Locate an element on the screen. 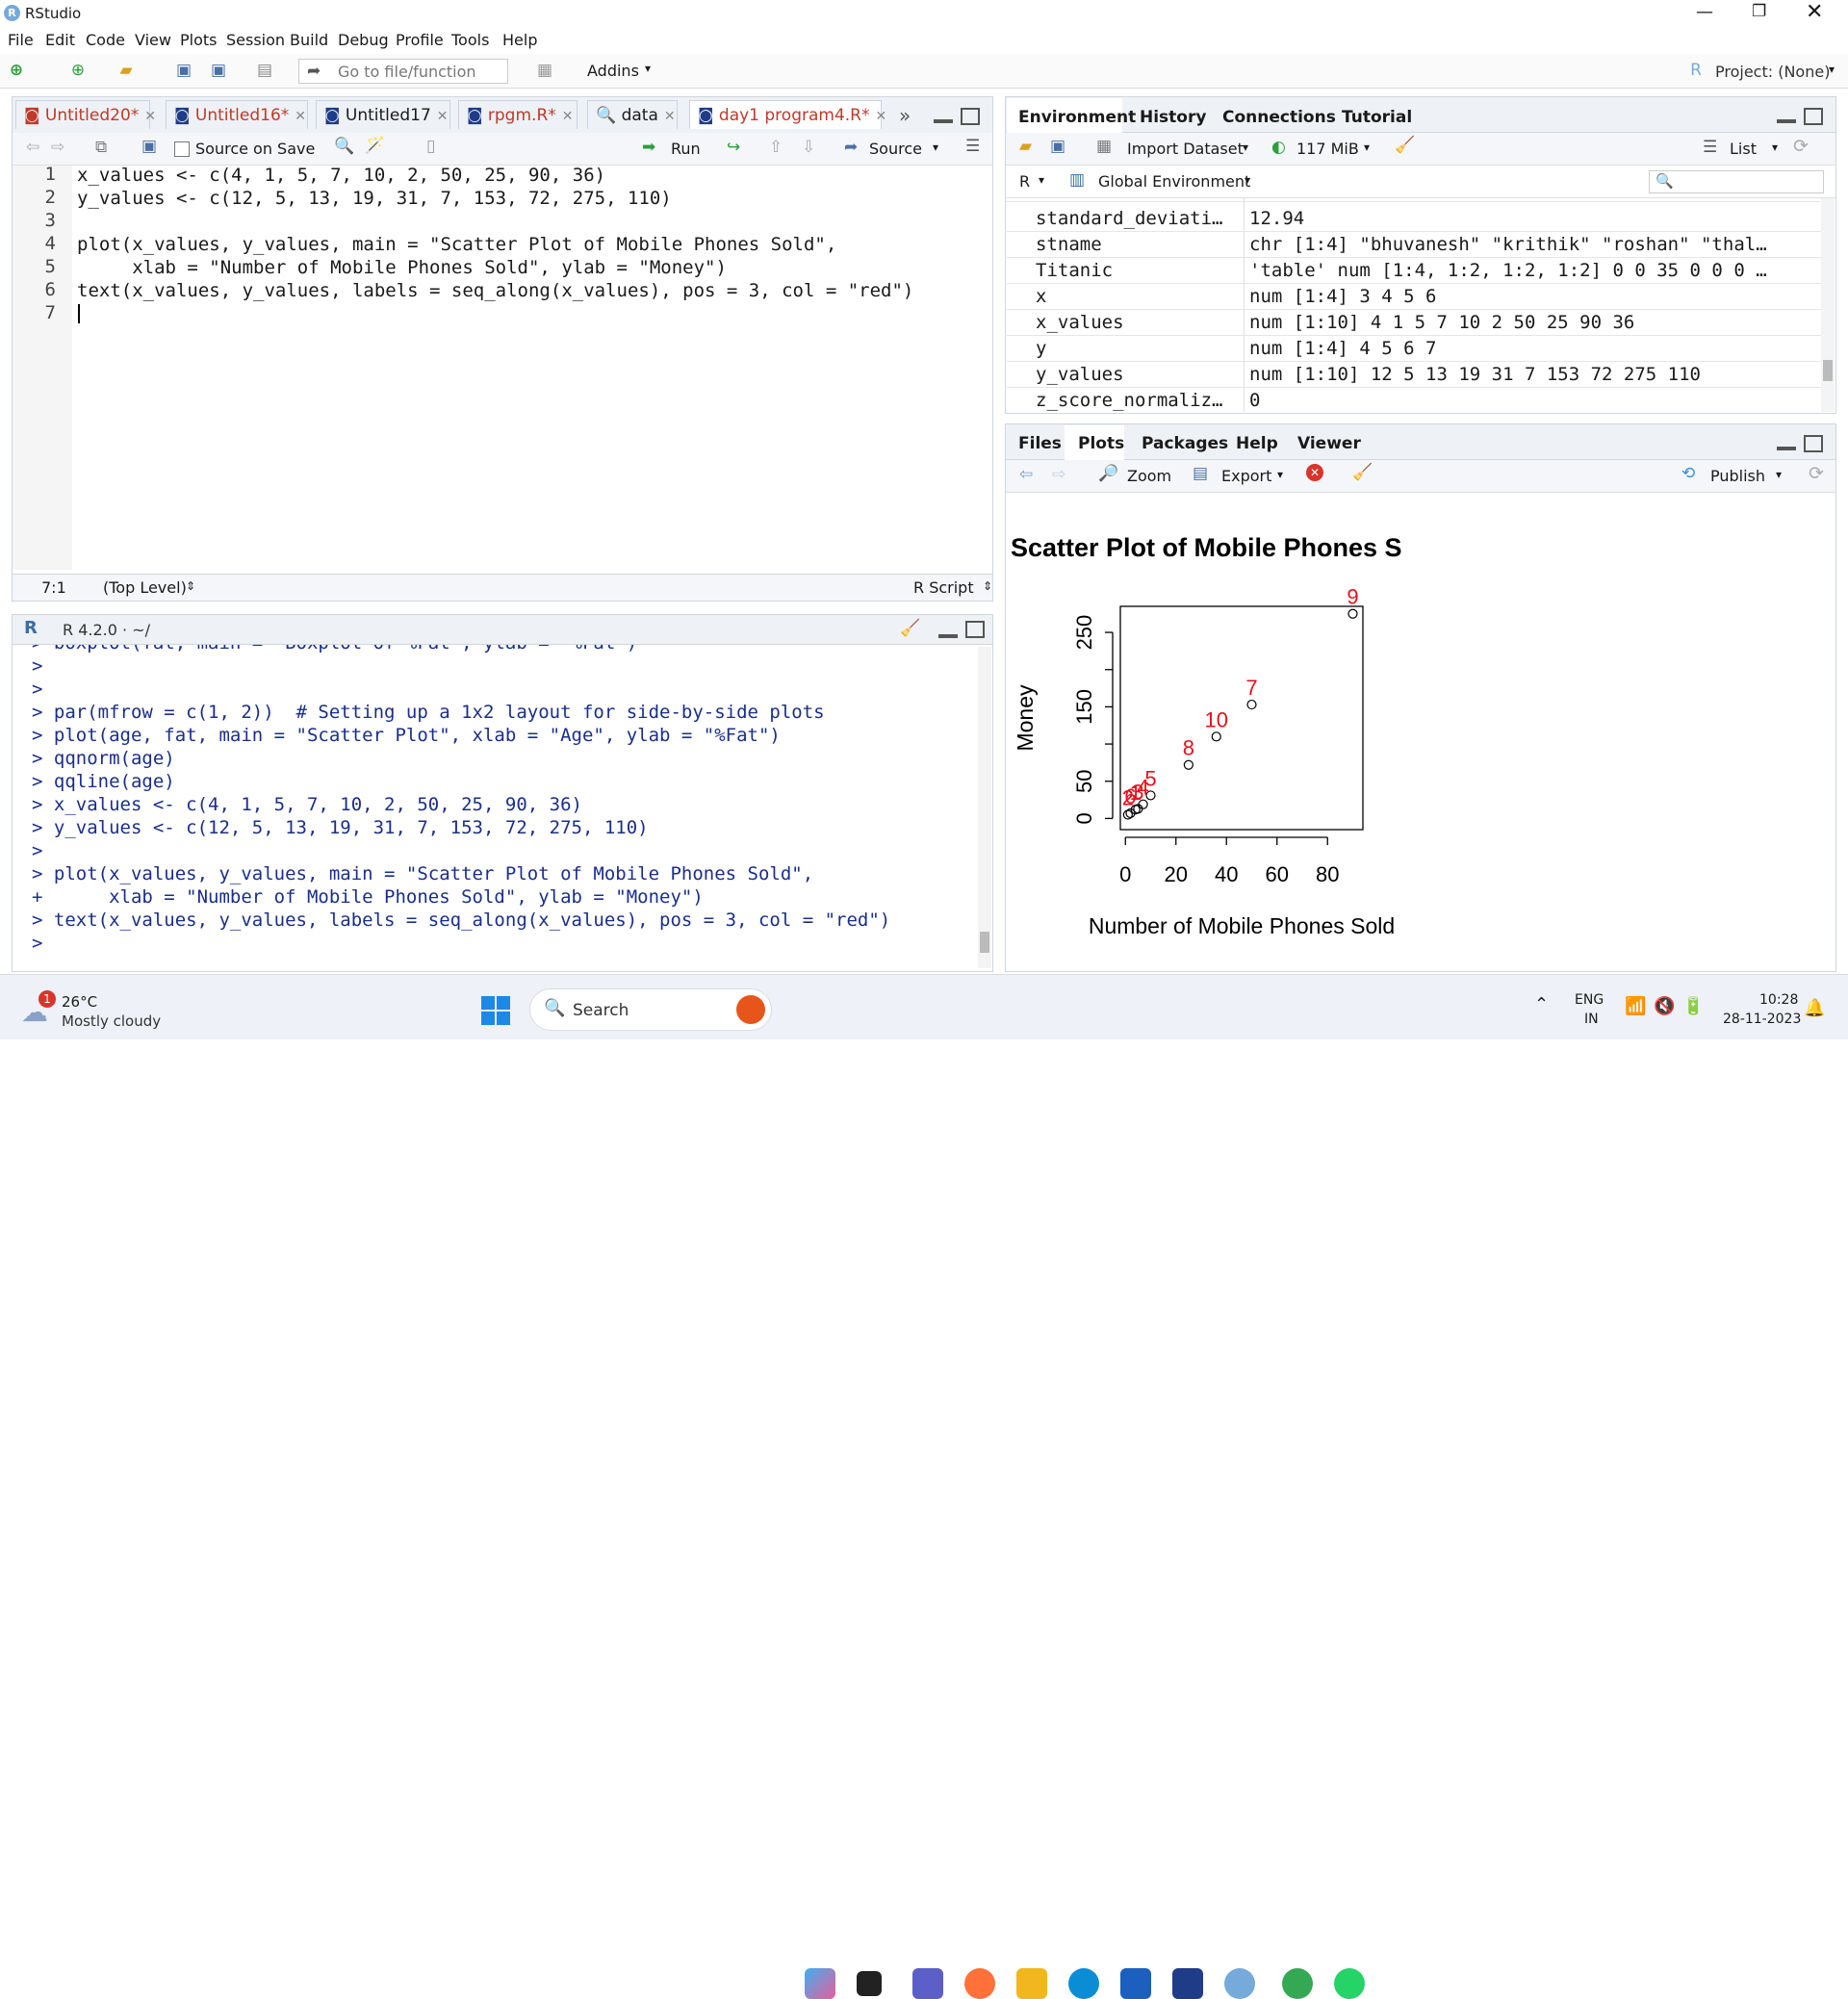 The width and height of the screenshot is (1848, 1999). tab-help: Help is located at coordinates (1257, 443).